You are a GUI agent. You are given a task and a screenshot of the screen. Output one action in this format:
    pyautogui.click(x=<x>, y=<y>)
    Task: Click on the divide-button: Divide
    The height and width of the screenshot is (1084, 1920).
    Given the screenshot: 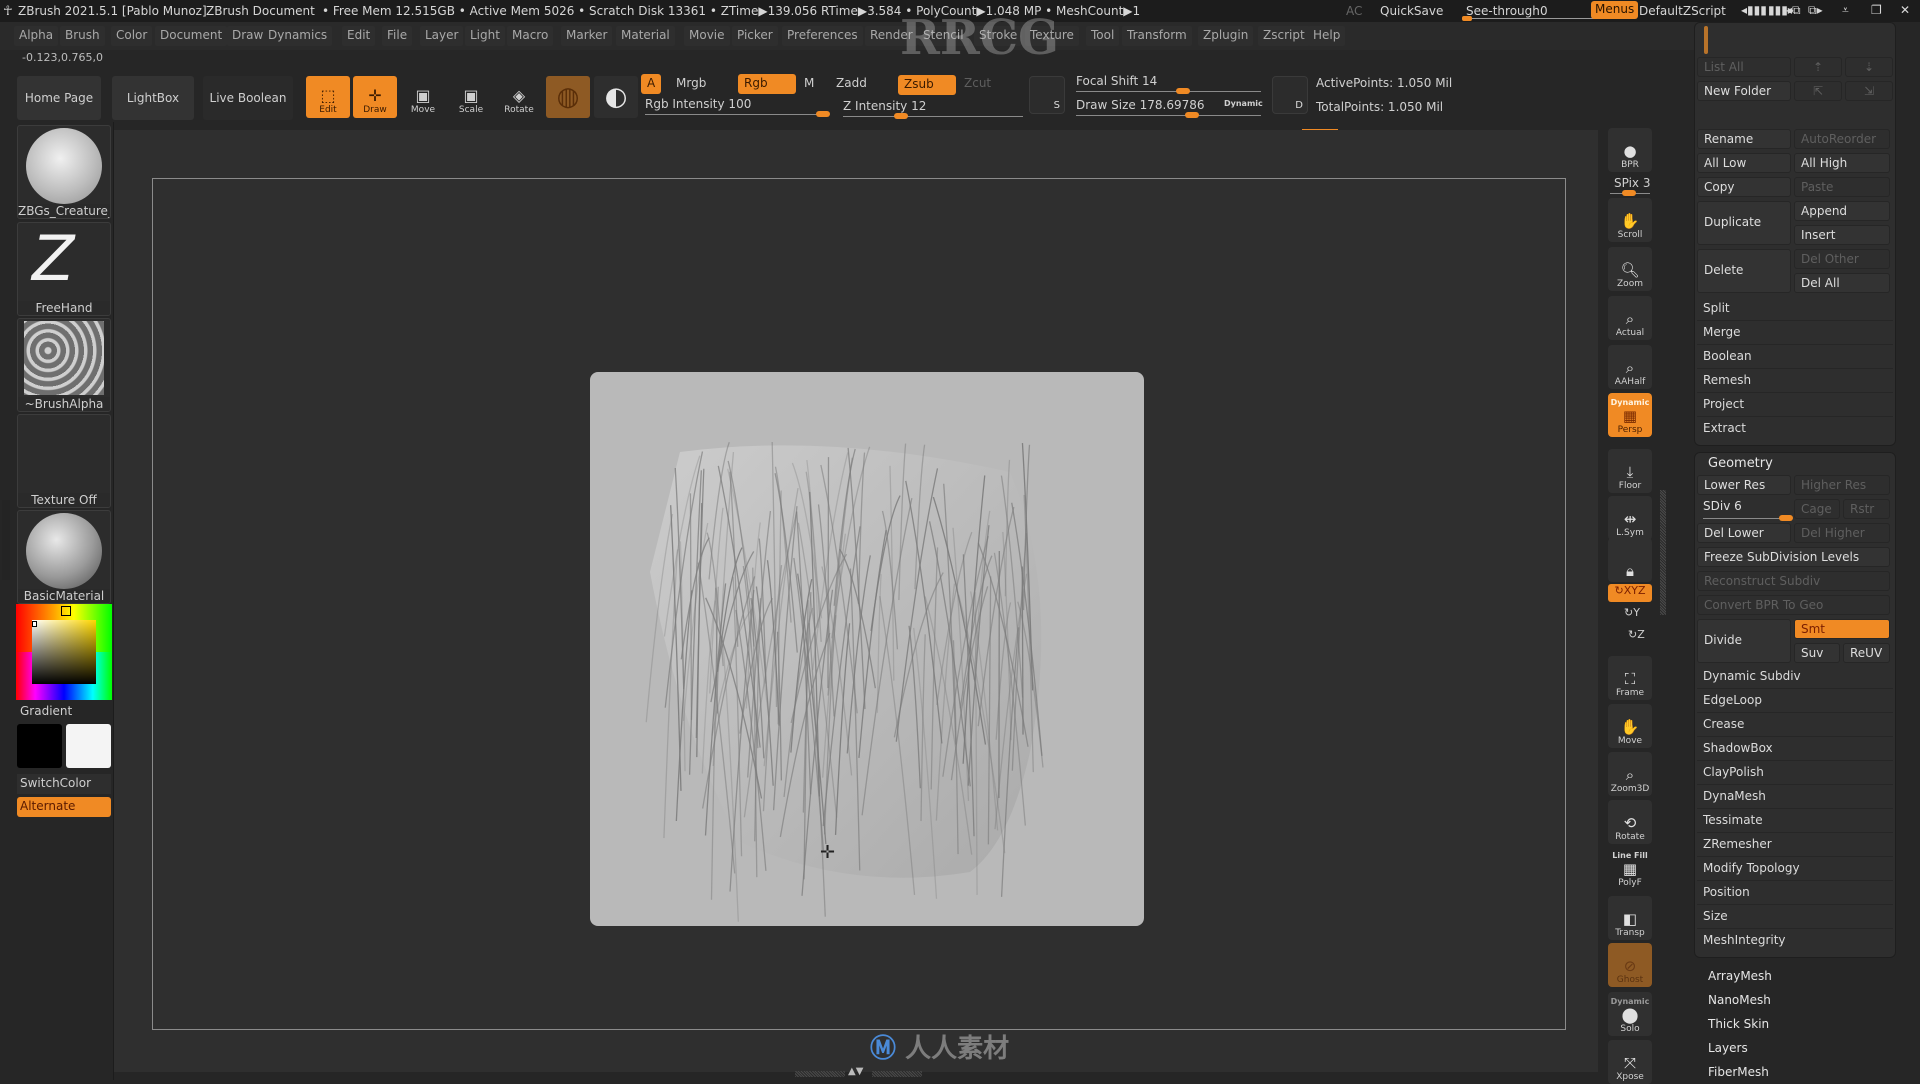 What is the action you would take?
    pyautogui.click(x=1744, y=641)
    